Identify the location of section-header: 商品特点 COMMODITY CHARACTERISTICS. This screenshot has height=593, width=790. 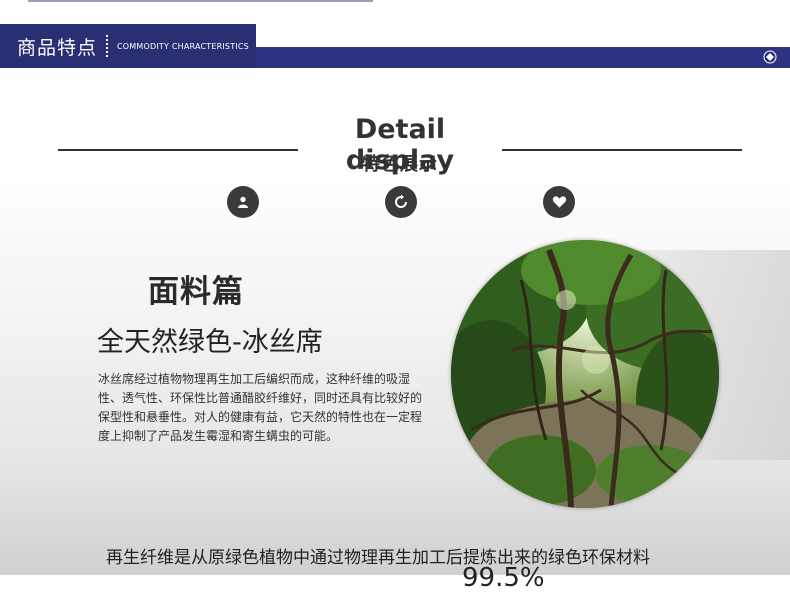
(128, 46).